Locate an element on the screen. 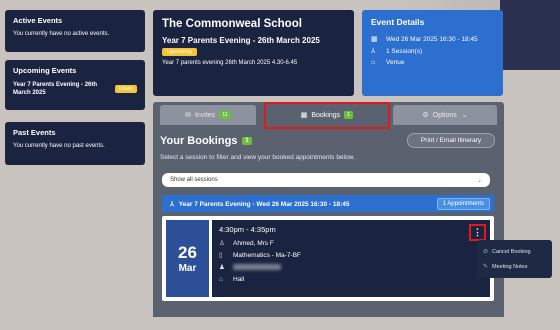 The image size is (560, 330). booking-subject-row: ▯ Mathematics - Ma-7-BF is located at coordinates (351, 255).